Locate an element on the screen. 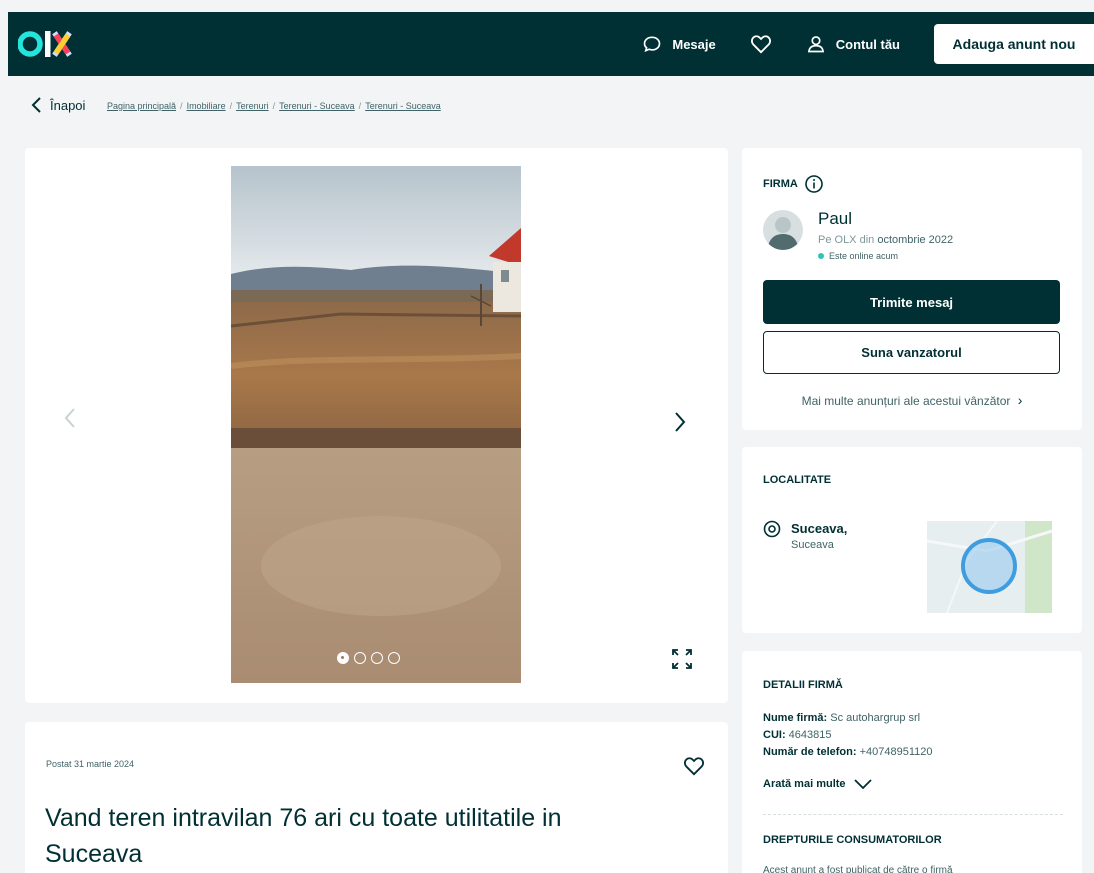 This screenshot has width=1094, height=873. favorite-button is located at coordinates (694, 768).